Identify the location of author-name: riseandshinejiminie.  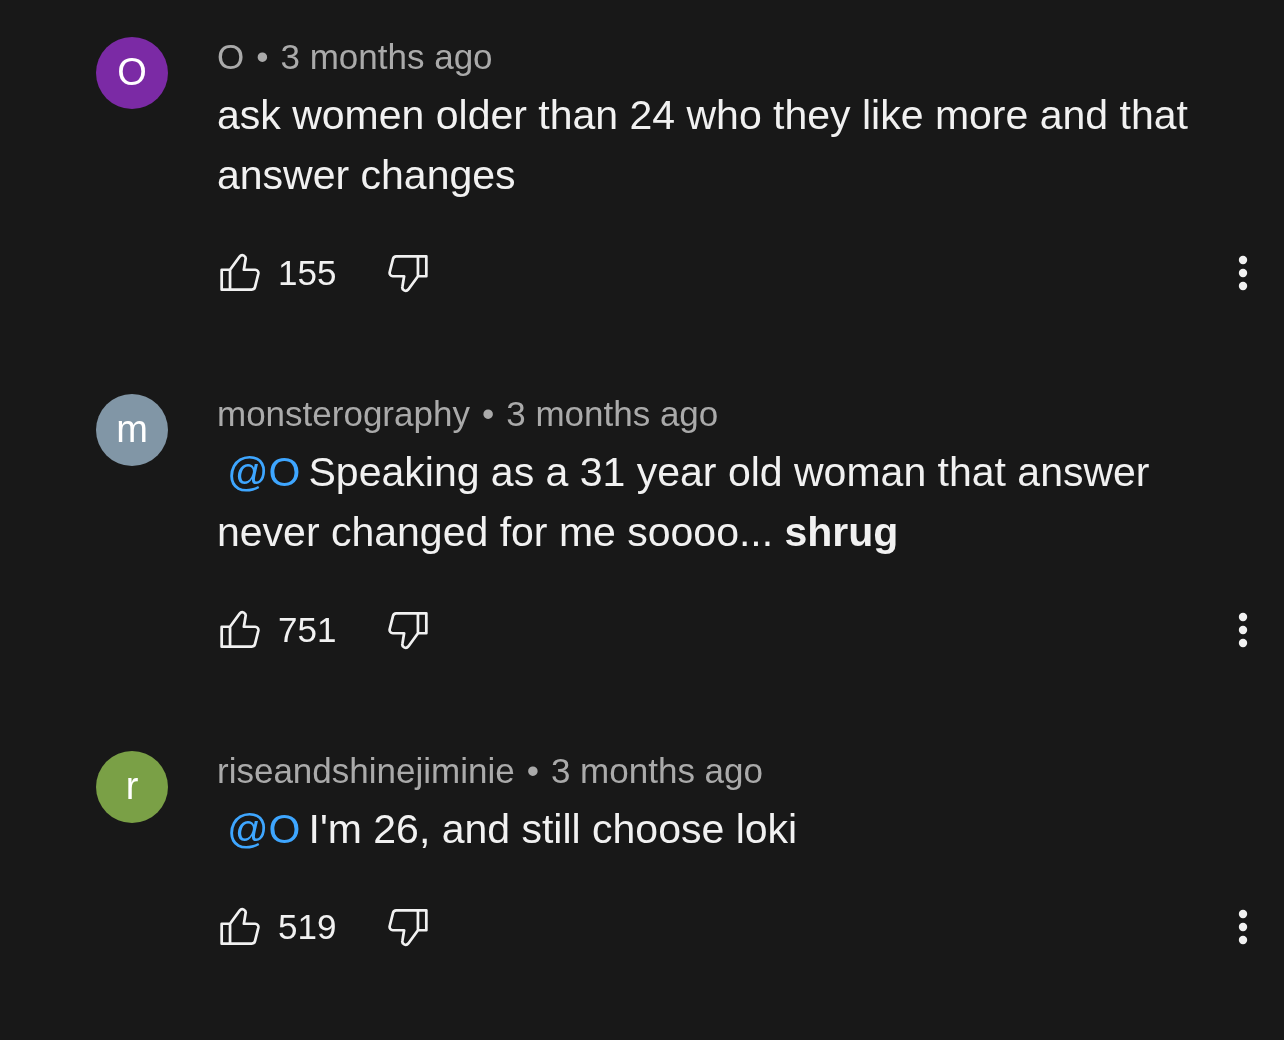
(366, 771).